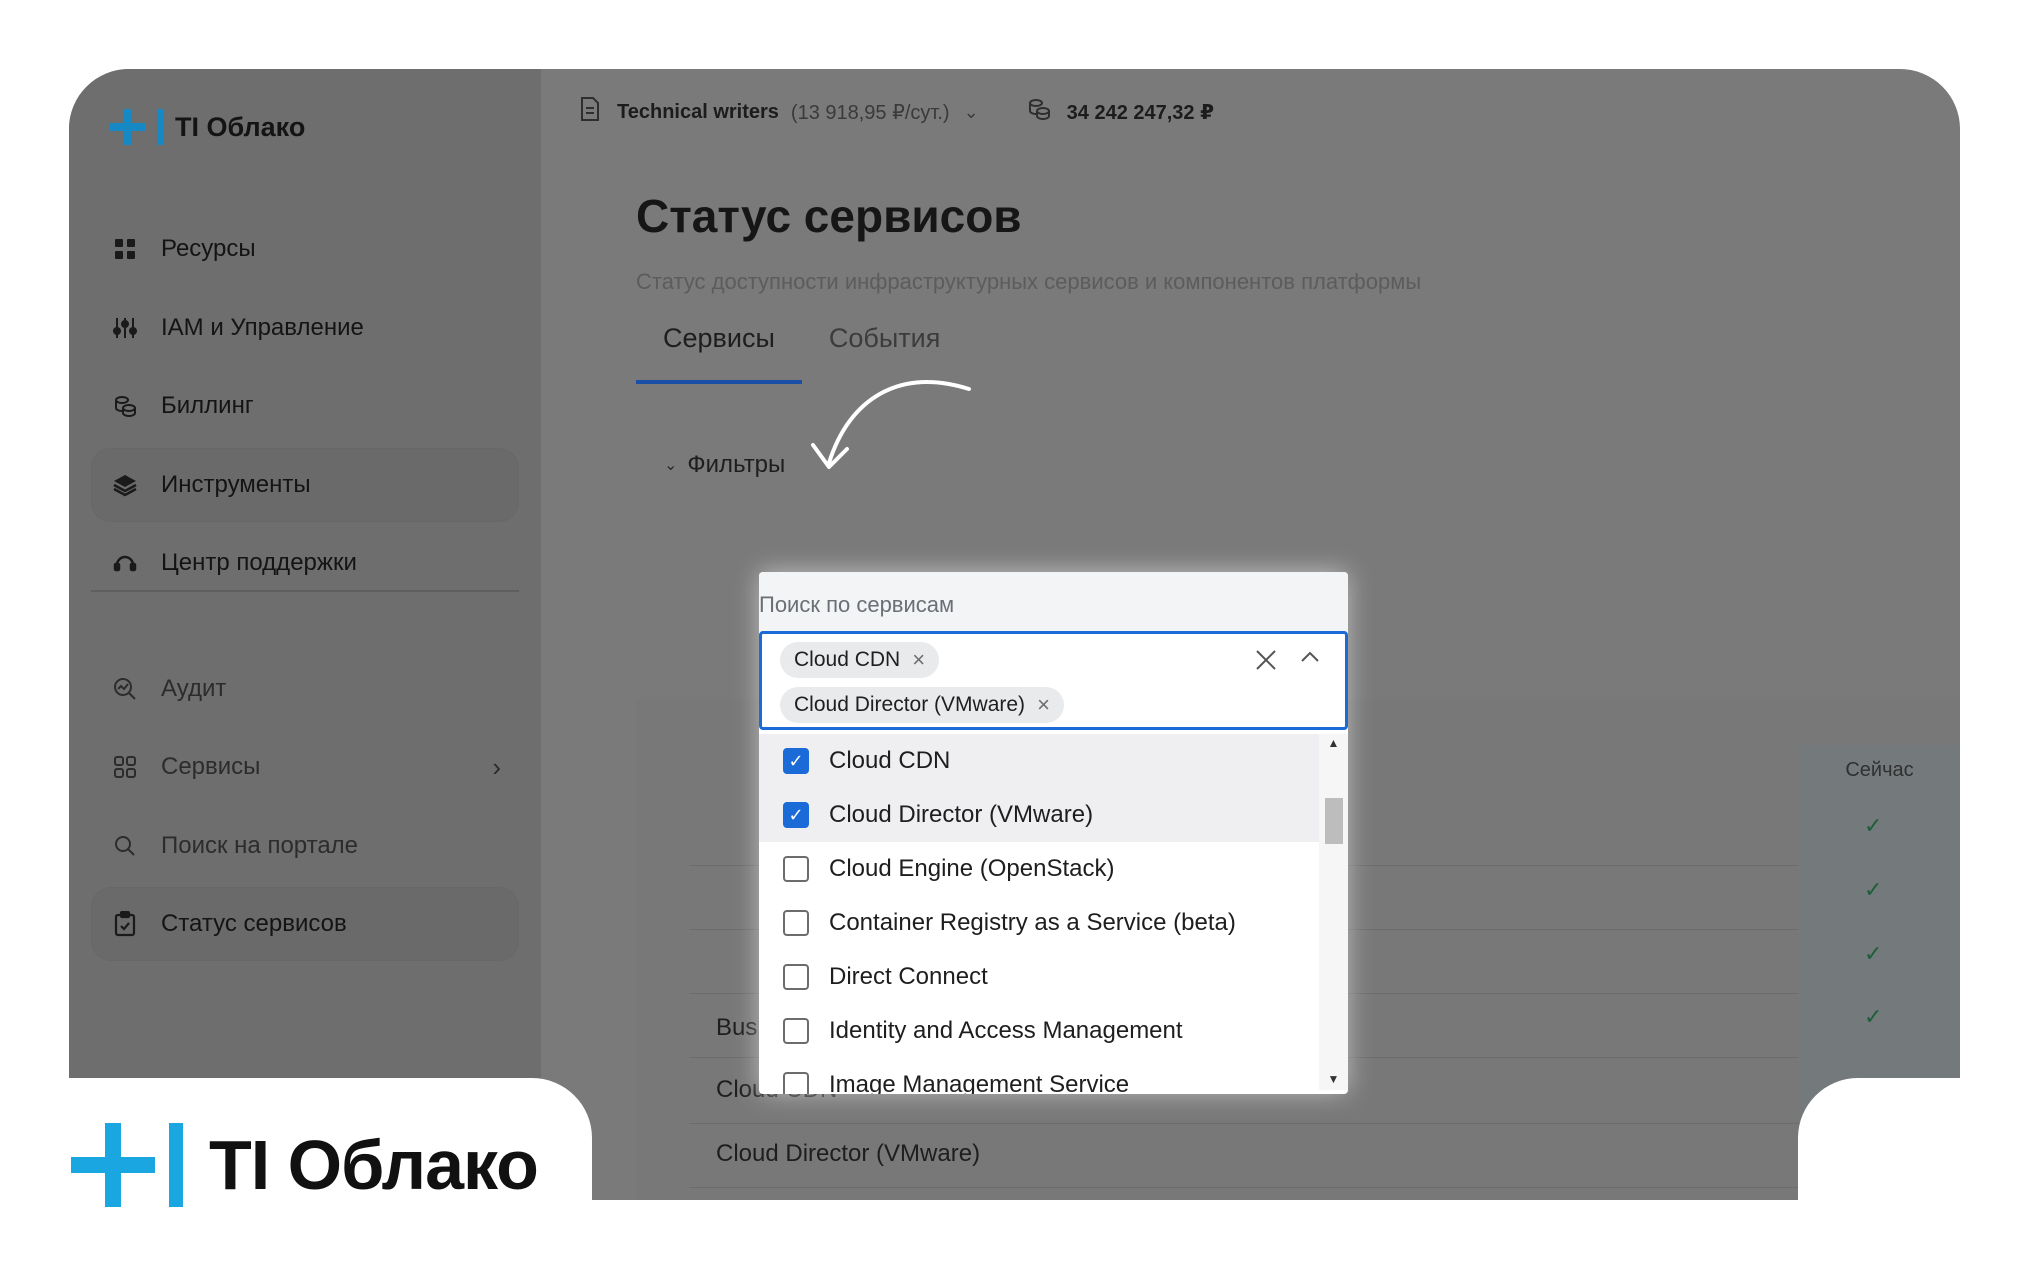 This screenshot has height=1268, width=2028. What do you see at coordinates (1266, 662) in the screenshot?
I see `clear-icon` at bounding box center [1266, 662].